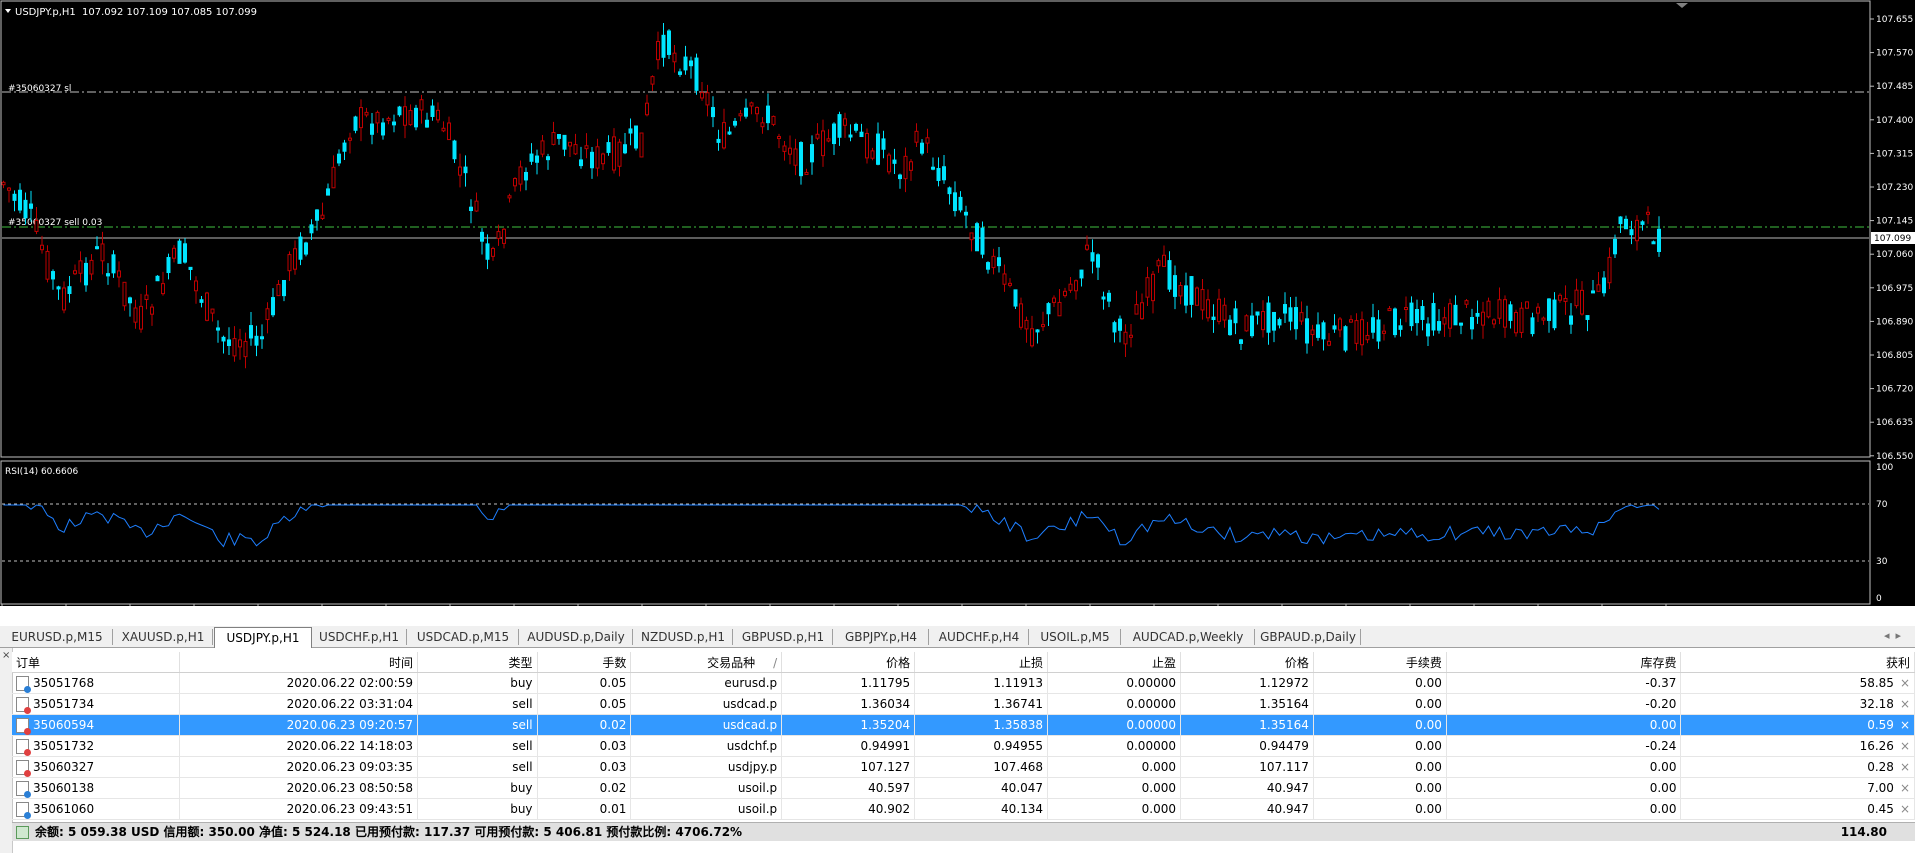  Describe the element at coordinates (298, 788) in the screenshot. I see `cell-time: 2020.06.23 08:50:58` at that location.